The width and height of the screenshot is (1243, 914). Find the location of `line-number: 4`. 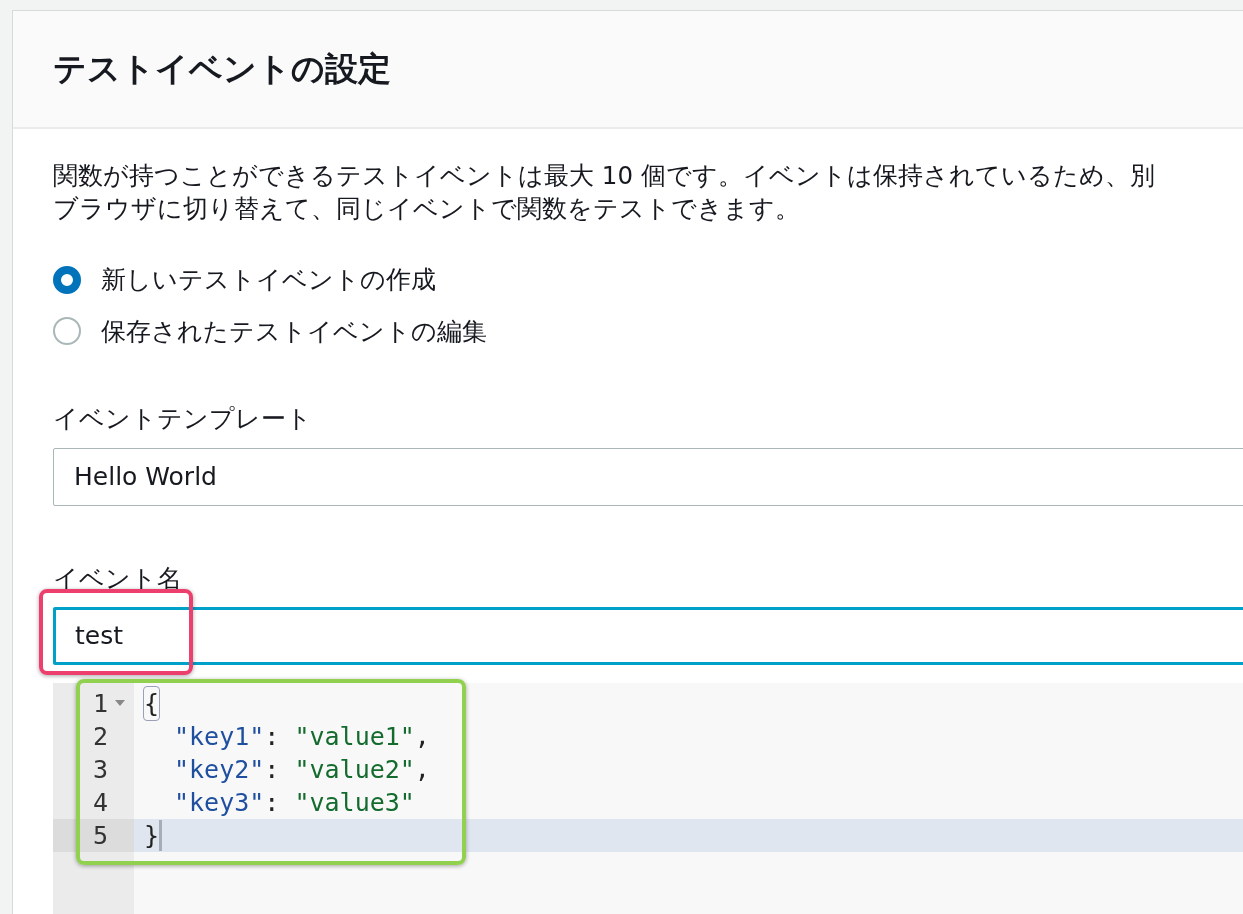

line-number: 4 is located at coordinates (101, 803).